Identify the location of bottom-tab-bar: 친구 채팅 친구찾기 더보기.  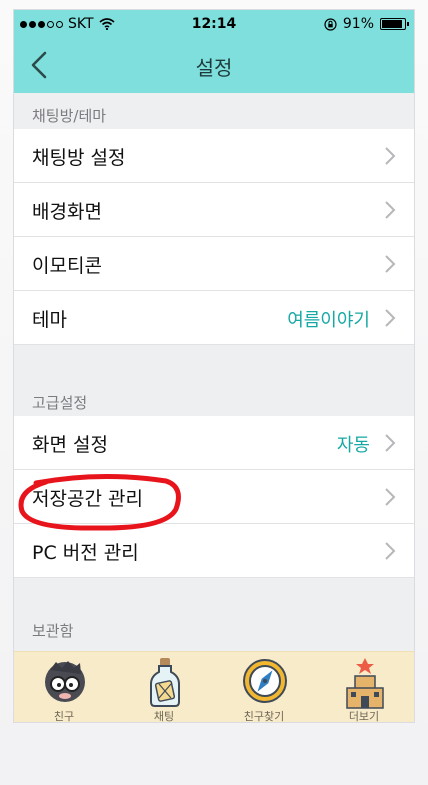
(214, 686).